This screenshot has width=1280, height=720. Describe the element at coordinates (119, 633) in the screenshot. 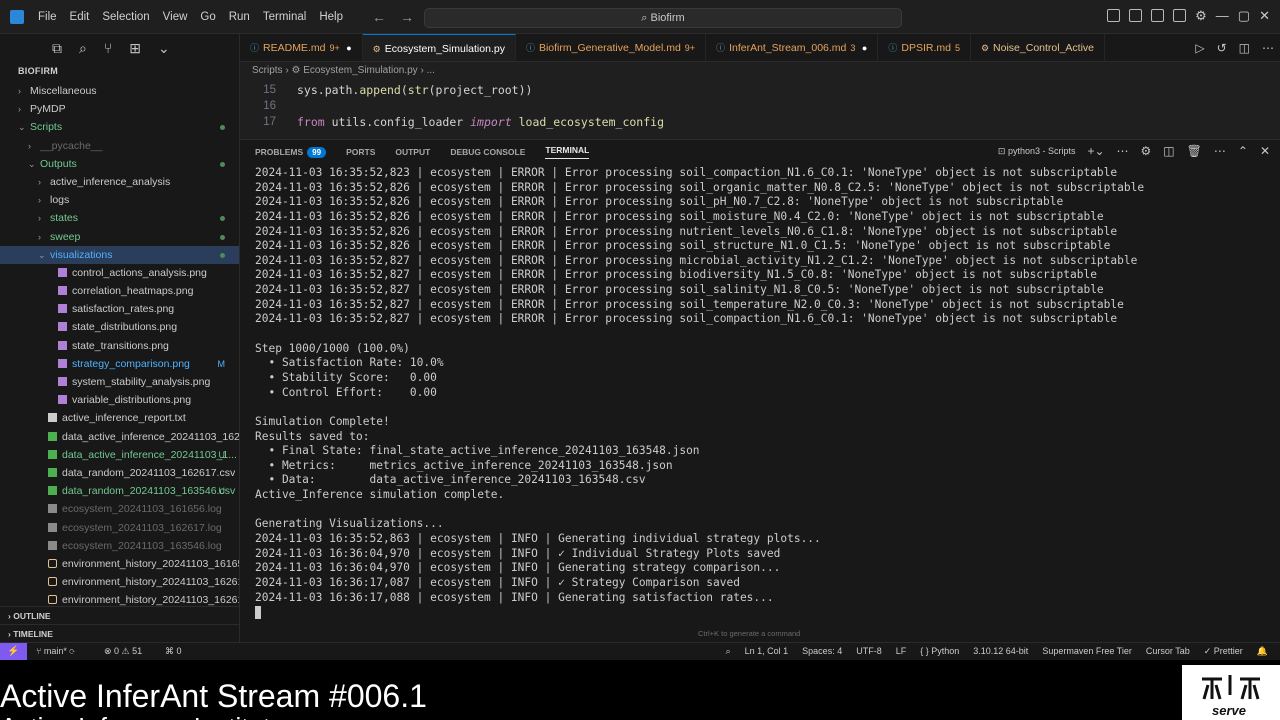

I see `timeline-section: › TIMELINE` at that location.